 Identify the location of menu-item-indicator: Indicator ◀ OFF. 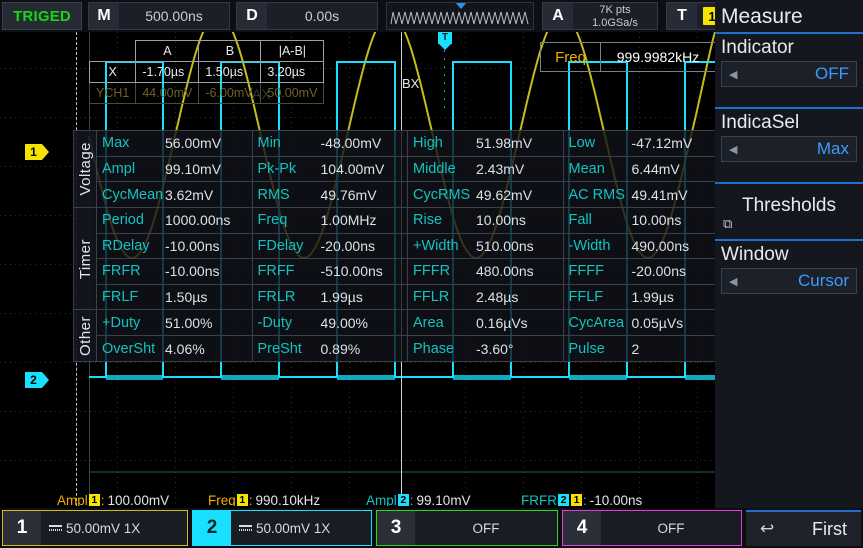
(789, 71).